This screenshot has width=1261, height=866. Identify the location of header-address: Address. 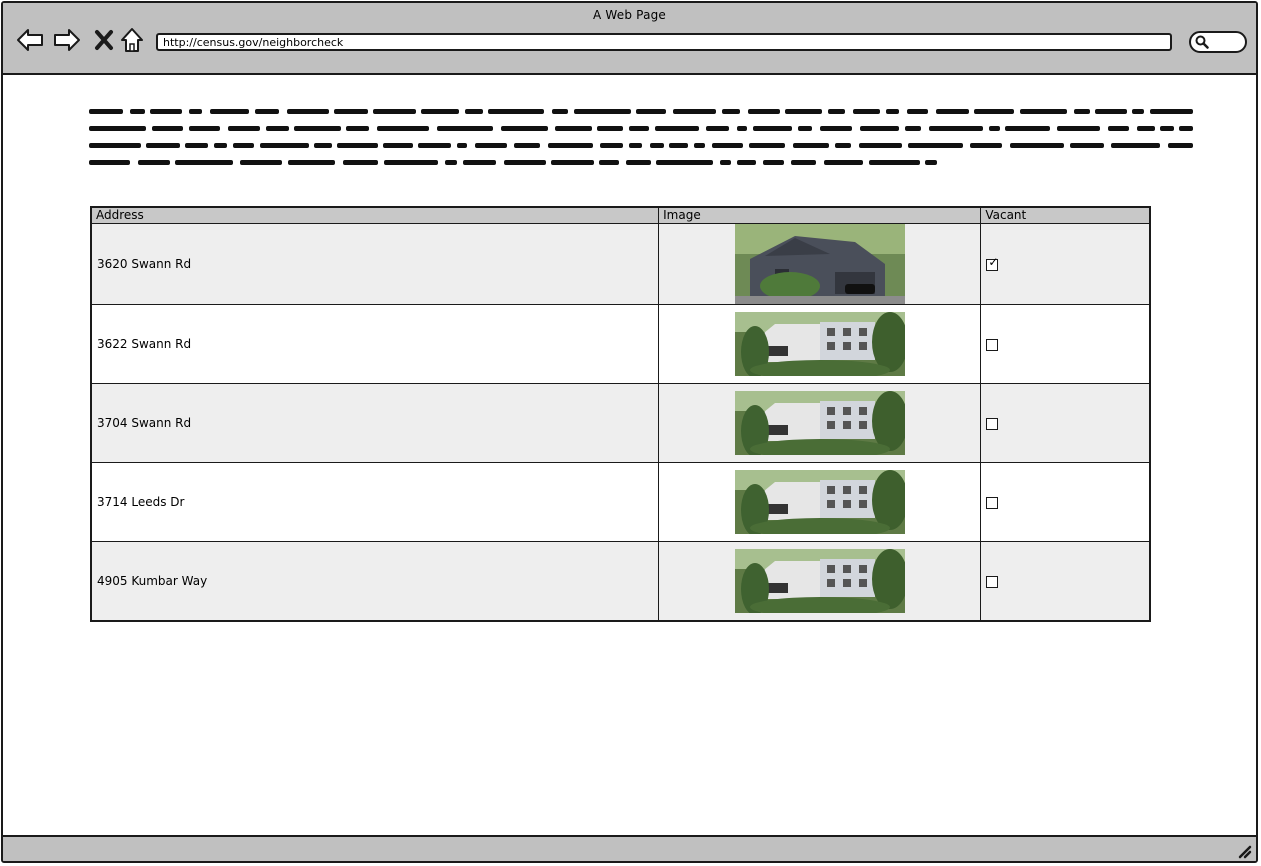
(375, 215).